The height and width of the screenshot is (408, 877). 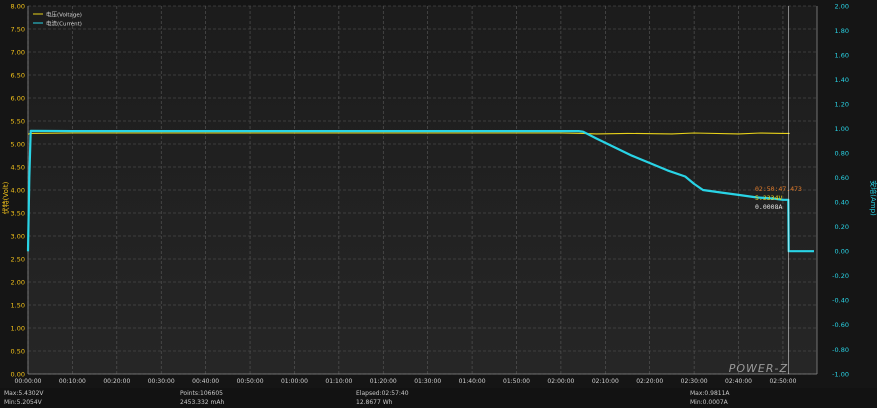 What do you see at coordinates (472, 381) in the screenshot?
I see `x-tick-label: 01:40:00` at bounding box center [472, 381].